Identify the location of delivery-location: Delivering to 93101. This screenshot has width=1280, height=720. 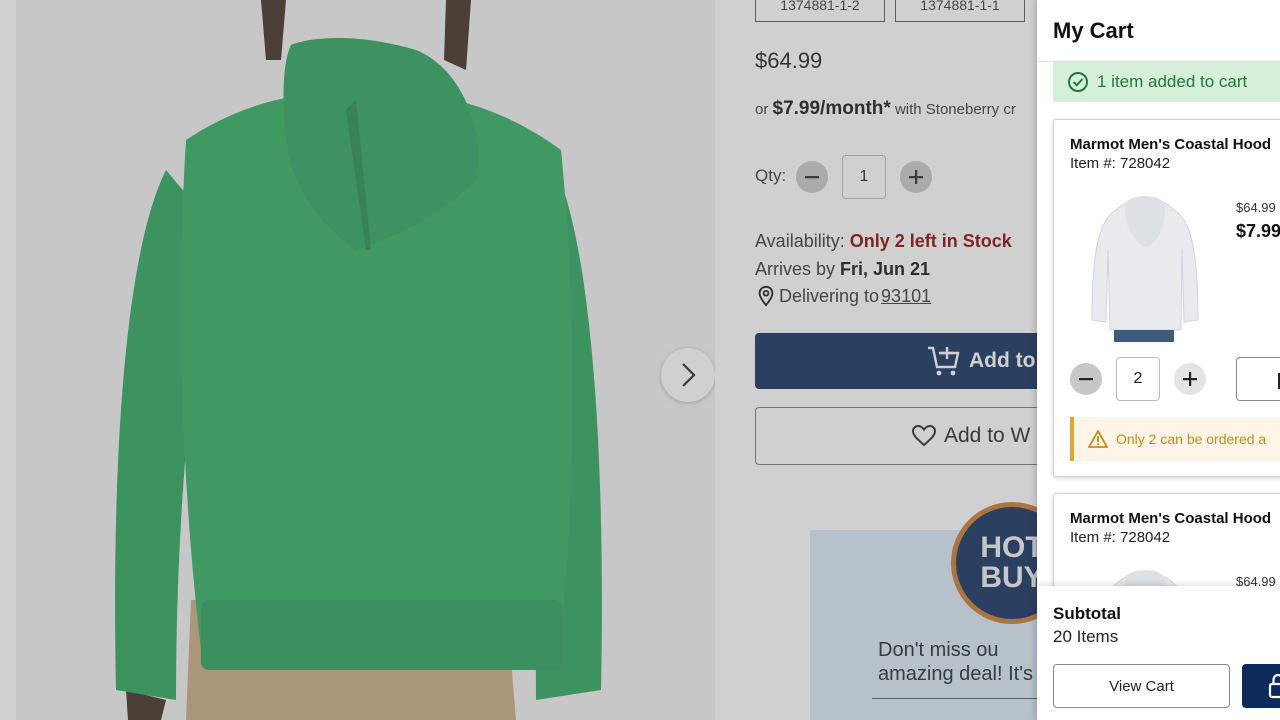
(843, 296).